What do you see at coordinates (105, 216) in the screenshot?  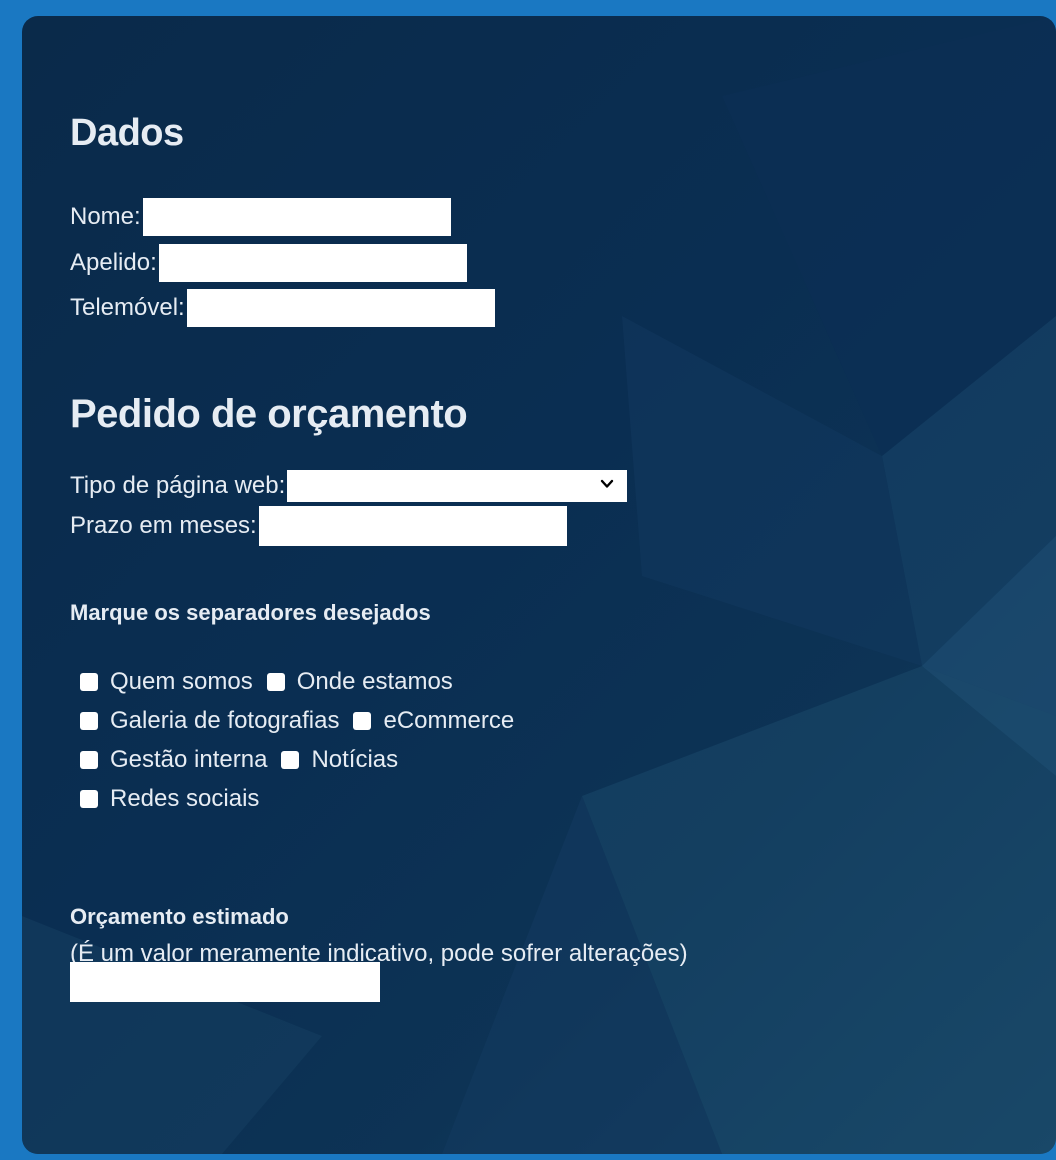 I see `label-nome: Nome:` at bounding box center [105, 216].